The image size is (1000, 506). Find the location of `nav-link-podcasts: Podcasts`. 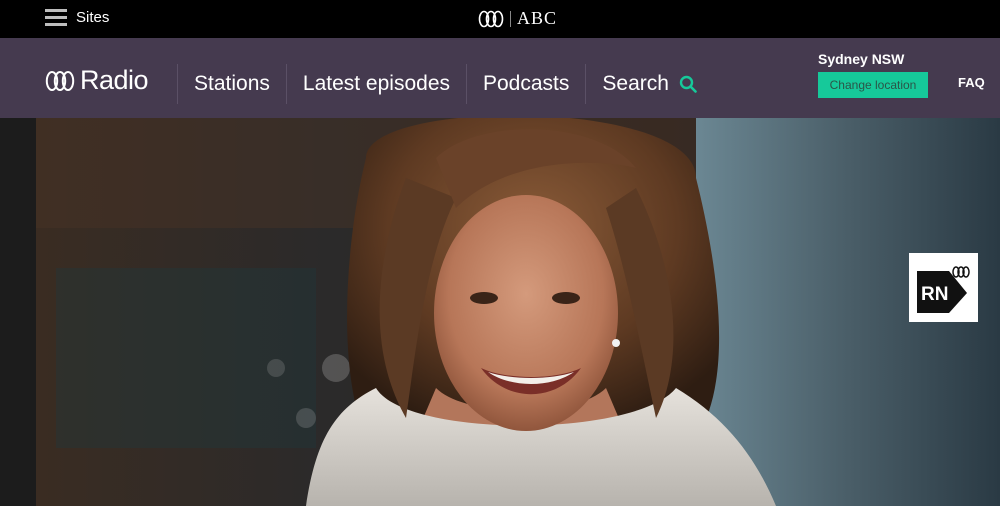

nav-link-podcasts: Podcasts is located at coordinates (525, 84).